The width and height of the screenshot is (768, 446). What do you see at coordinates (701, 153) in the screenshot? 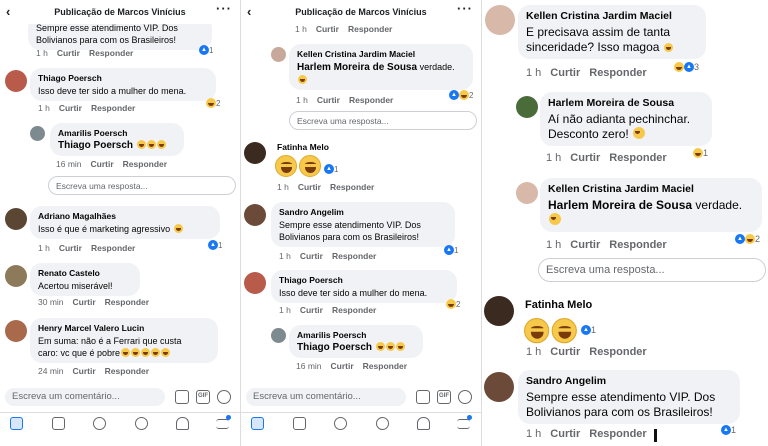
I see `reaction-count: 1` at bounding box center [701, 153].